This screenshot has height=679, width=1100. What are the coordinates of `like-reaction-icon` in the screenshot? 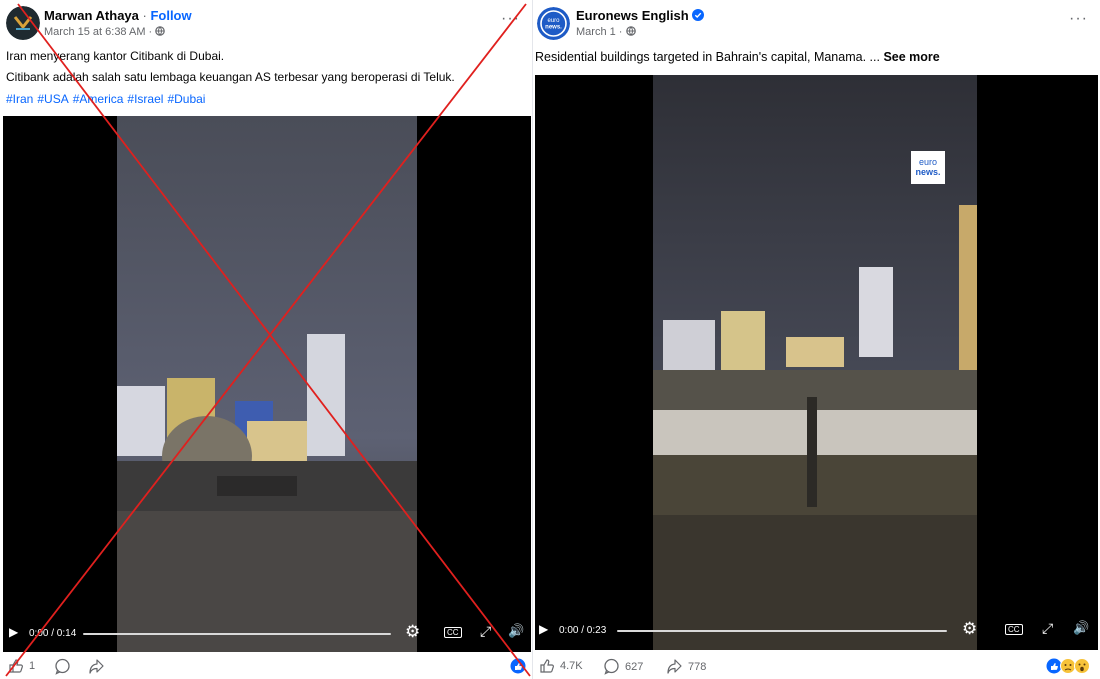 It's located at (518, 666).